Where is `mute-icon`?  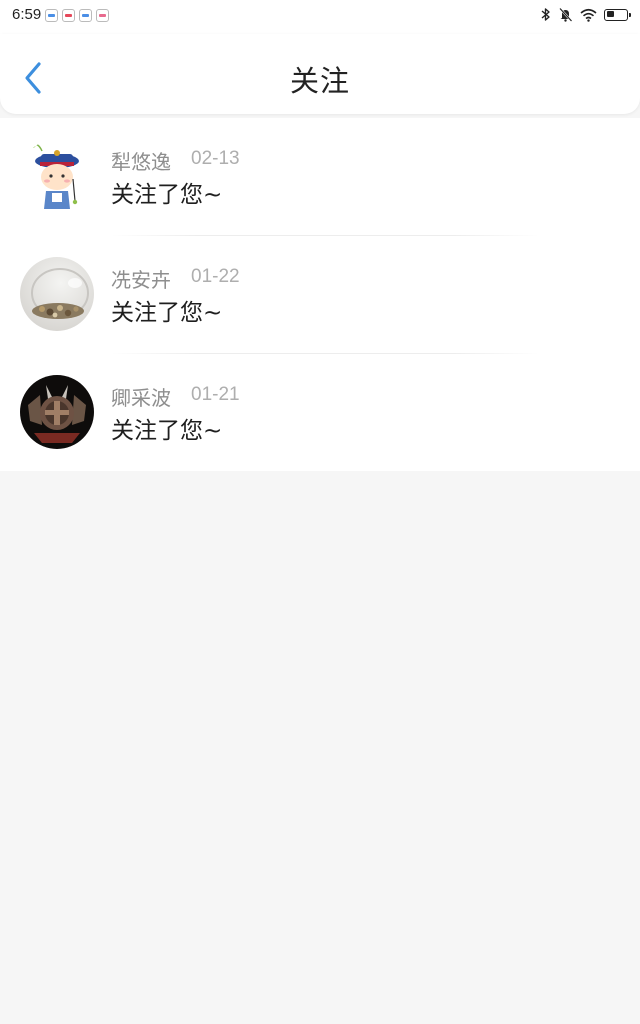
mute-icon is located at coordinates (566, 14).